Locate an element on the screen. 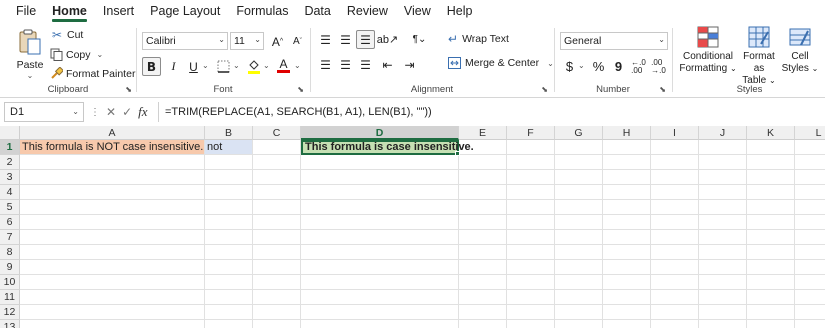 The width and height of the screenshot is (825, 328). row-header-6: 6 is located at coordinates (10, 222).